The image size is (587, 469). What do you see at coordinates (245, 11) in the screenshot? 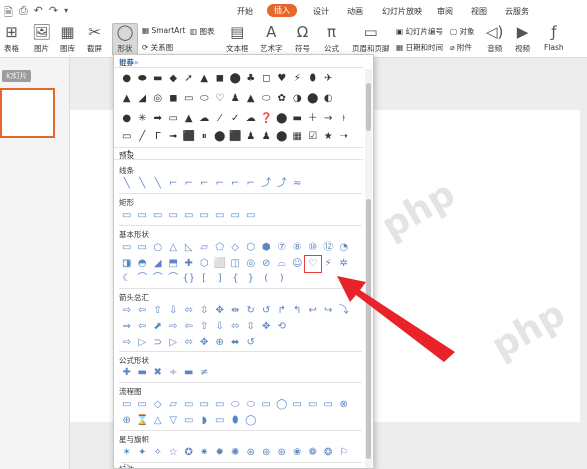
I see `tab-home: 开始` at bounding box center [245, 11].